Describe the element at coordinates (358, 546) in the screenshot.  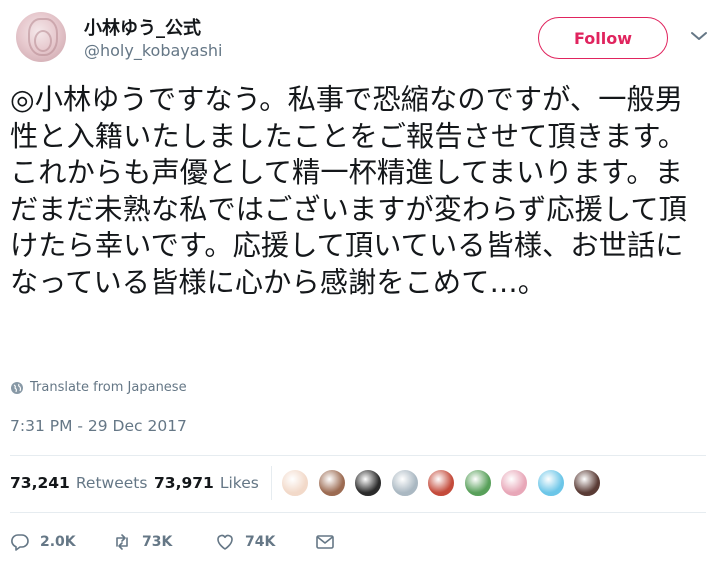
I see `tweet-actions: 2.0K 73K 74K` at that location.